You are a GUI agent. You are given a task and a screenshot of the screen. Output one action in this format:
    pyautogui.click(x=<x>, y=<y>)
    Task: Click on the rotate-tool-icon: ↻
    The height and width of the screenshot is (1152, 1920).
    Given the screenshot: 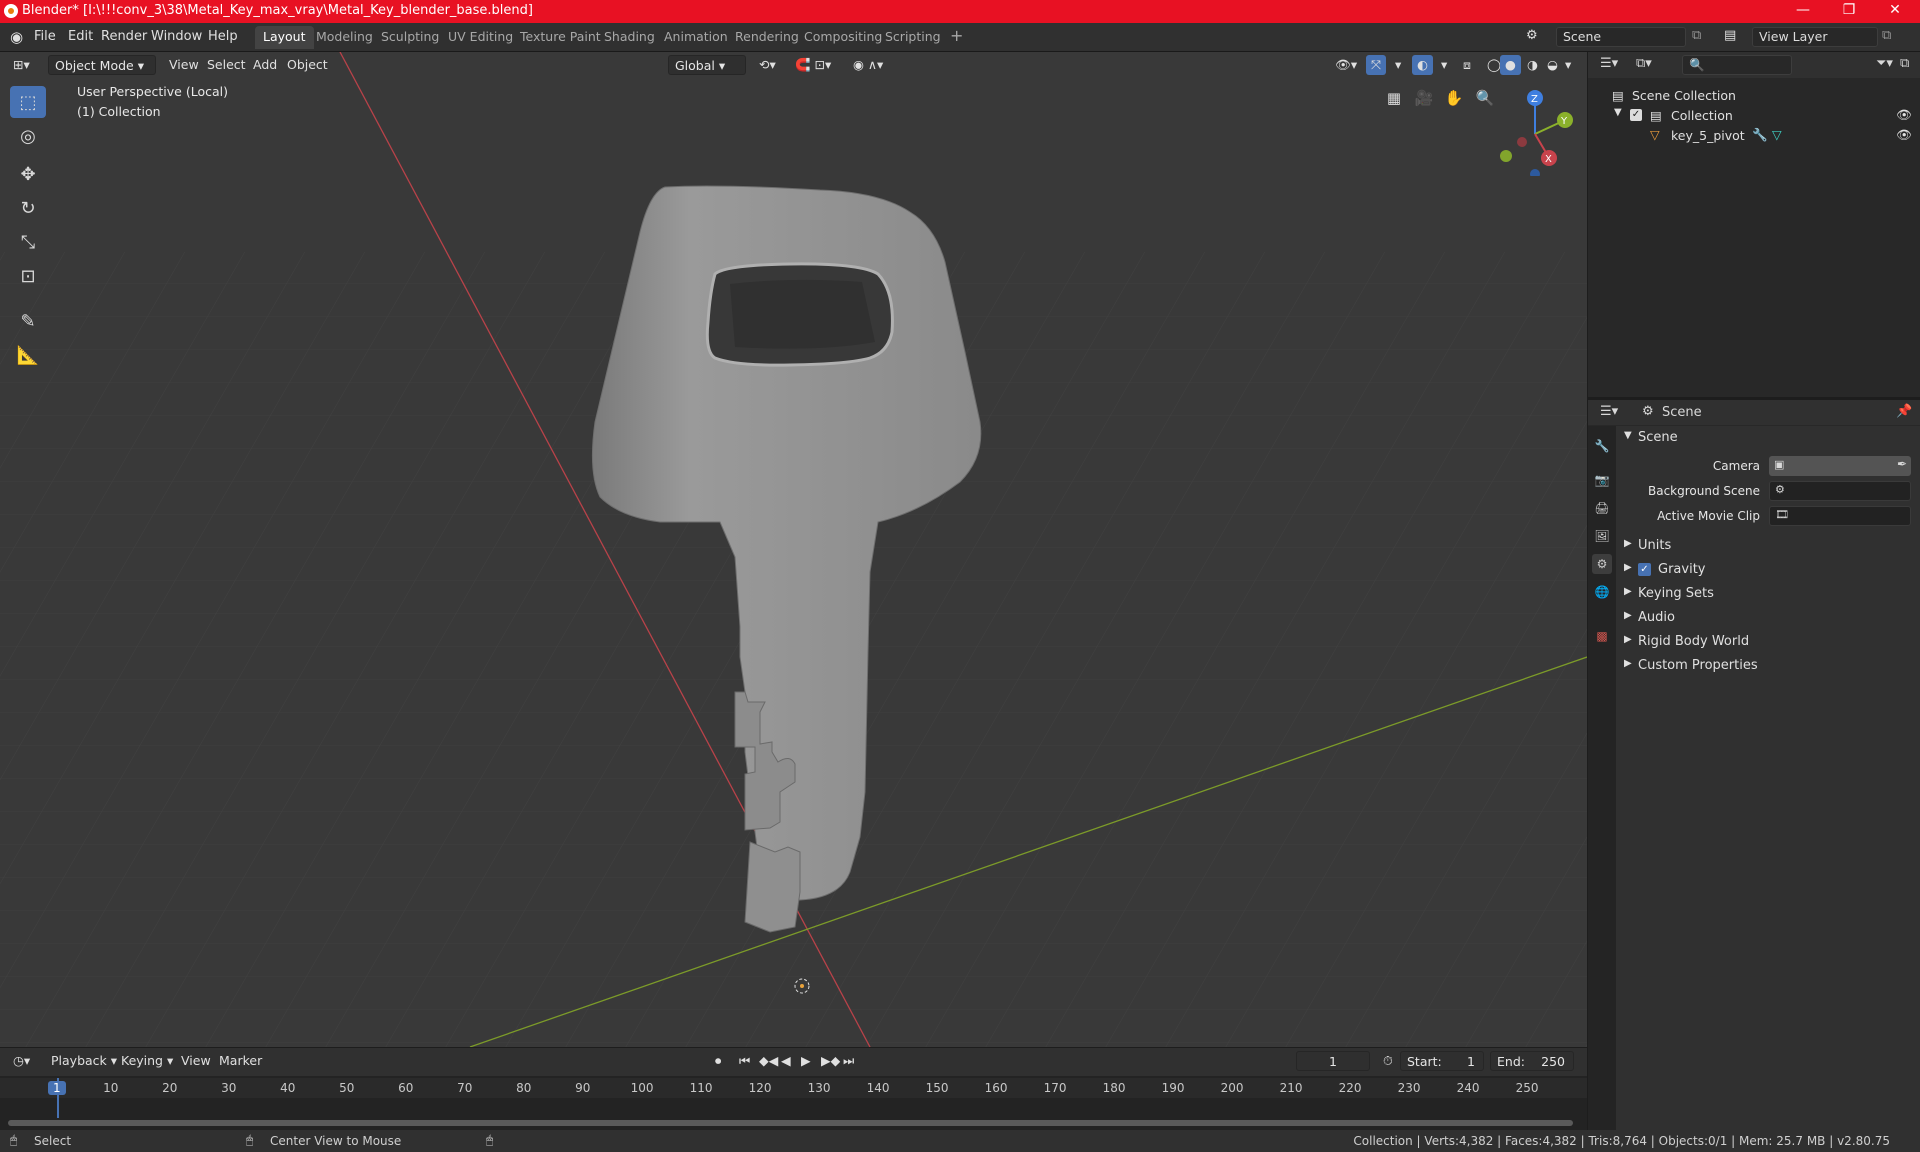 What is the action you would take?
    pyautogui.click(x=28, y=208)
    